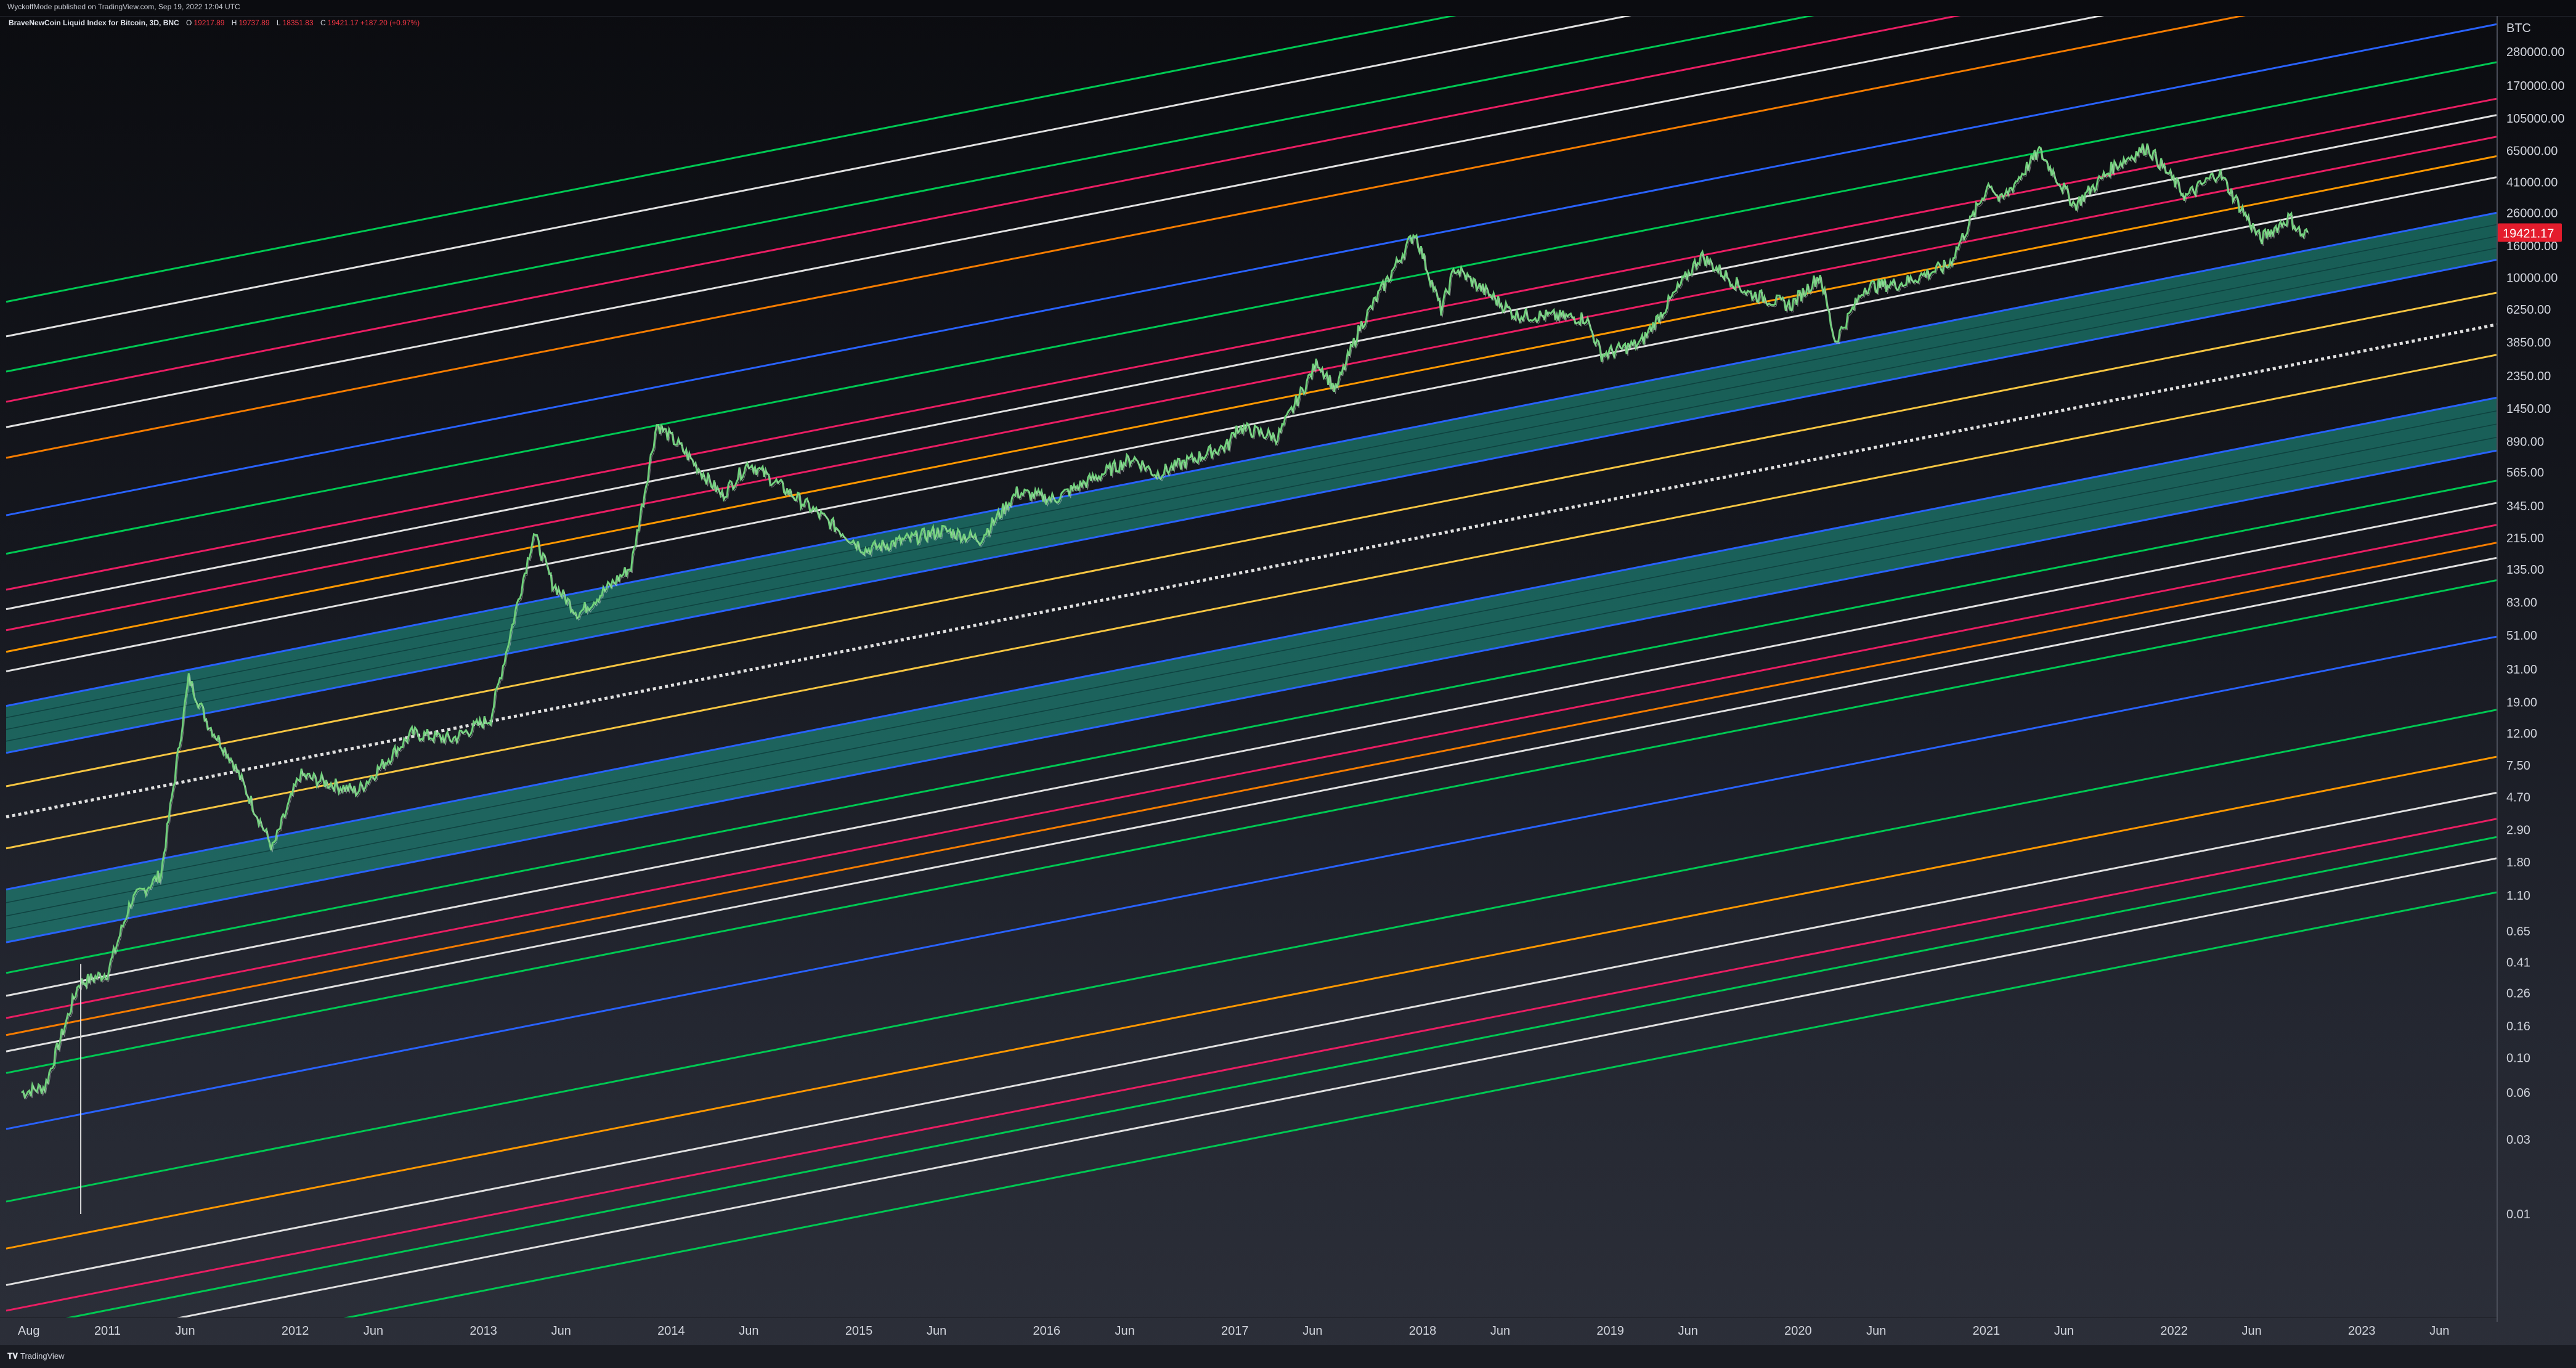 The width and height of the screenshot is (2576, 1368). Describe the element at coordinates (189, 22) in the screenshot. I see `ohlc-open-label: O` at that location.